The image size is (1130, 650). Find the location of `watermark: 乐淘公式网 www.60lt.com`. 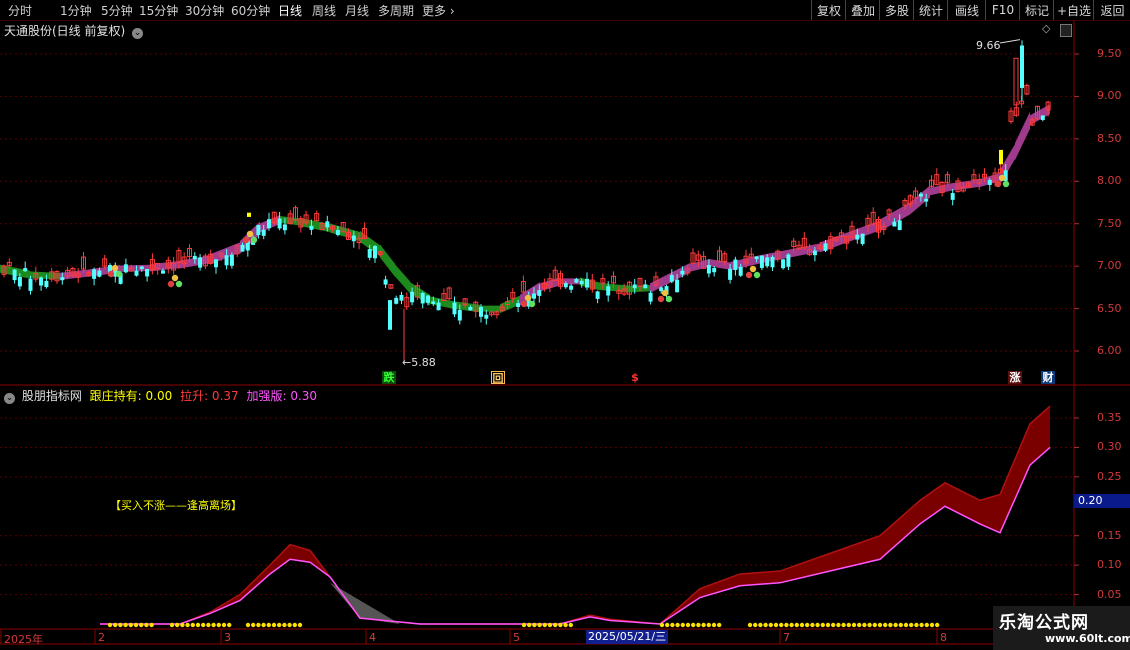

watermark: 乐淘公式网 www.60lt.com is located at coordinates (1061, 628).